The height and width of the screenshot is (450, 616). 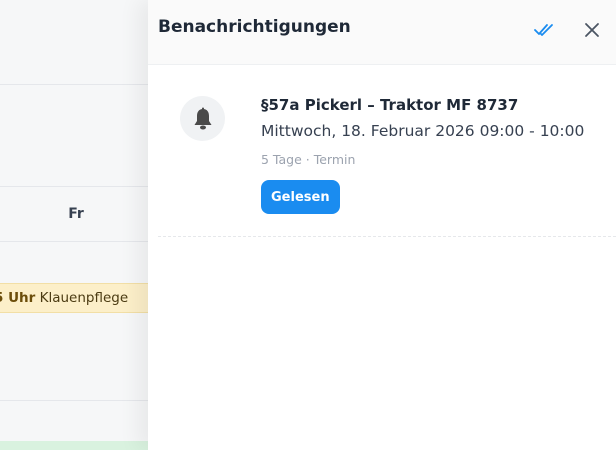 What do you see at coordinates (390, 105) in the screenshot?
I see `notification-title: §57a Pickerl – Traktor MF 8737` at bounding box center [390, 105].